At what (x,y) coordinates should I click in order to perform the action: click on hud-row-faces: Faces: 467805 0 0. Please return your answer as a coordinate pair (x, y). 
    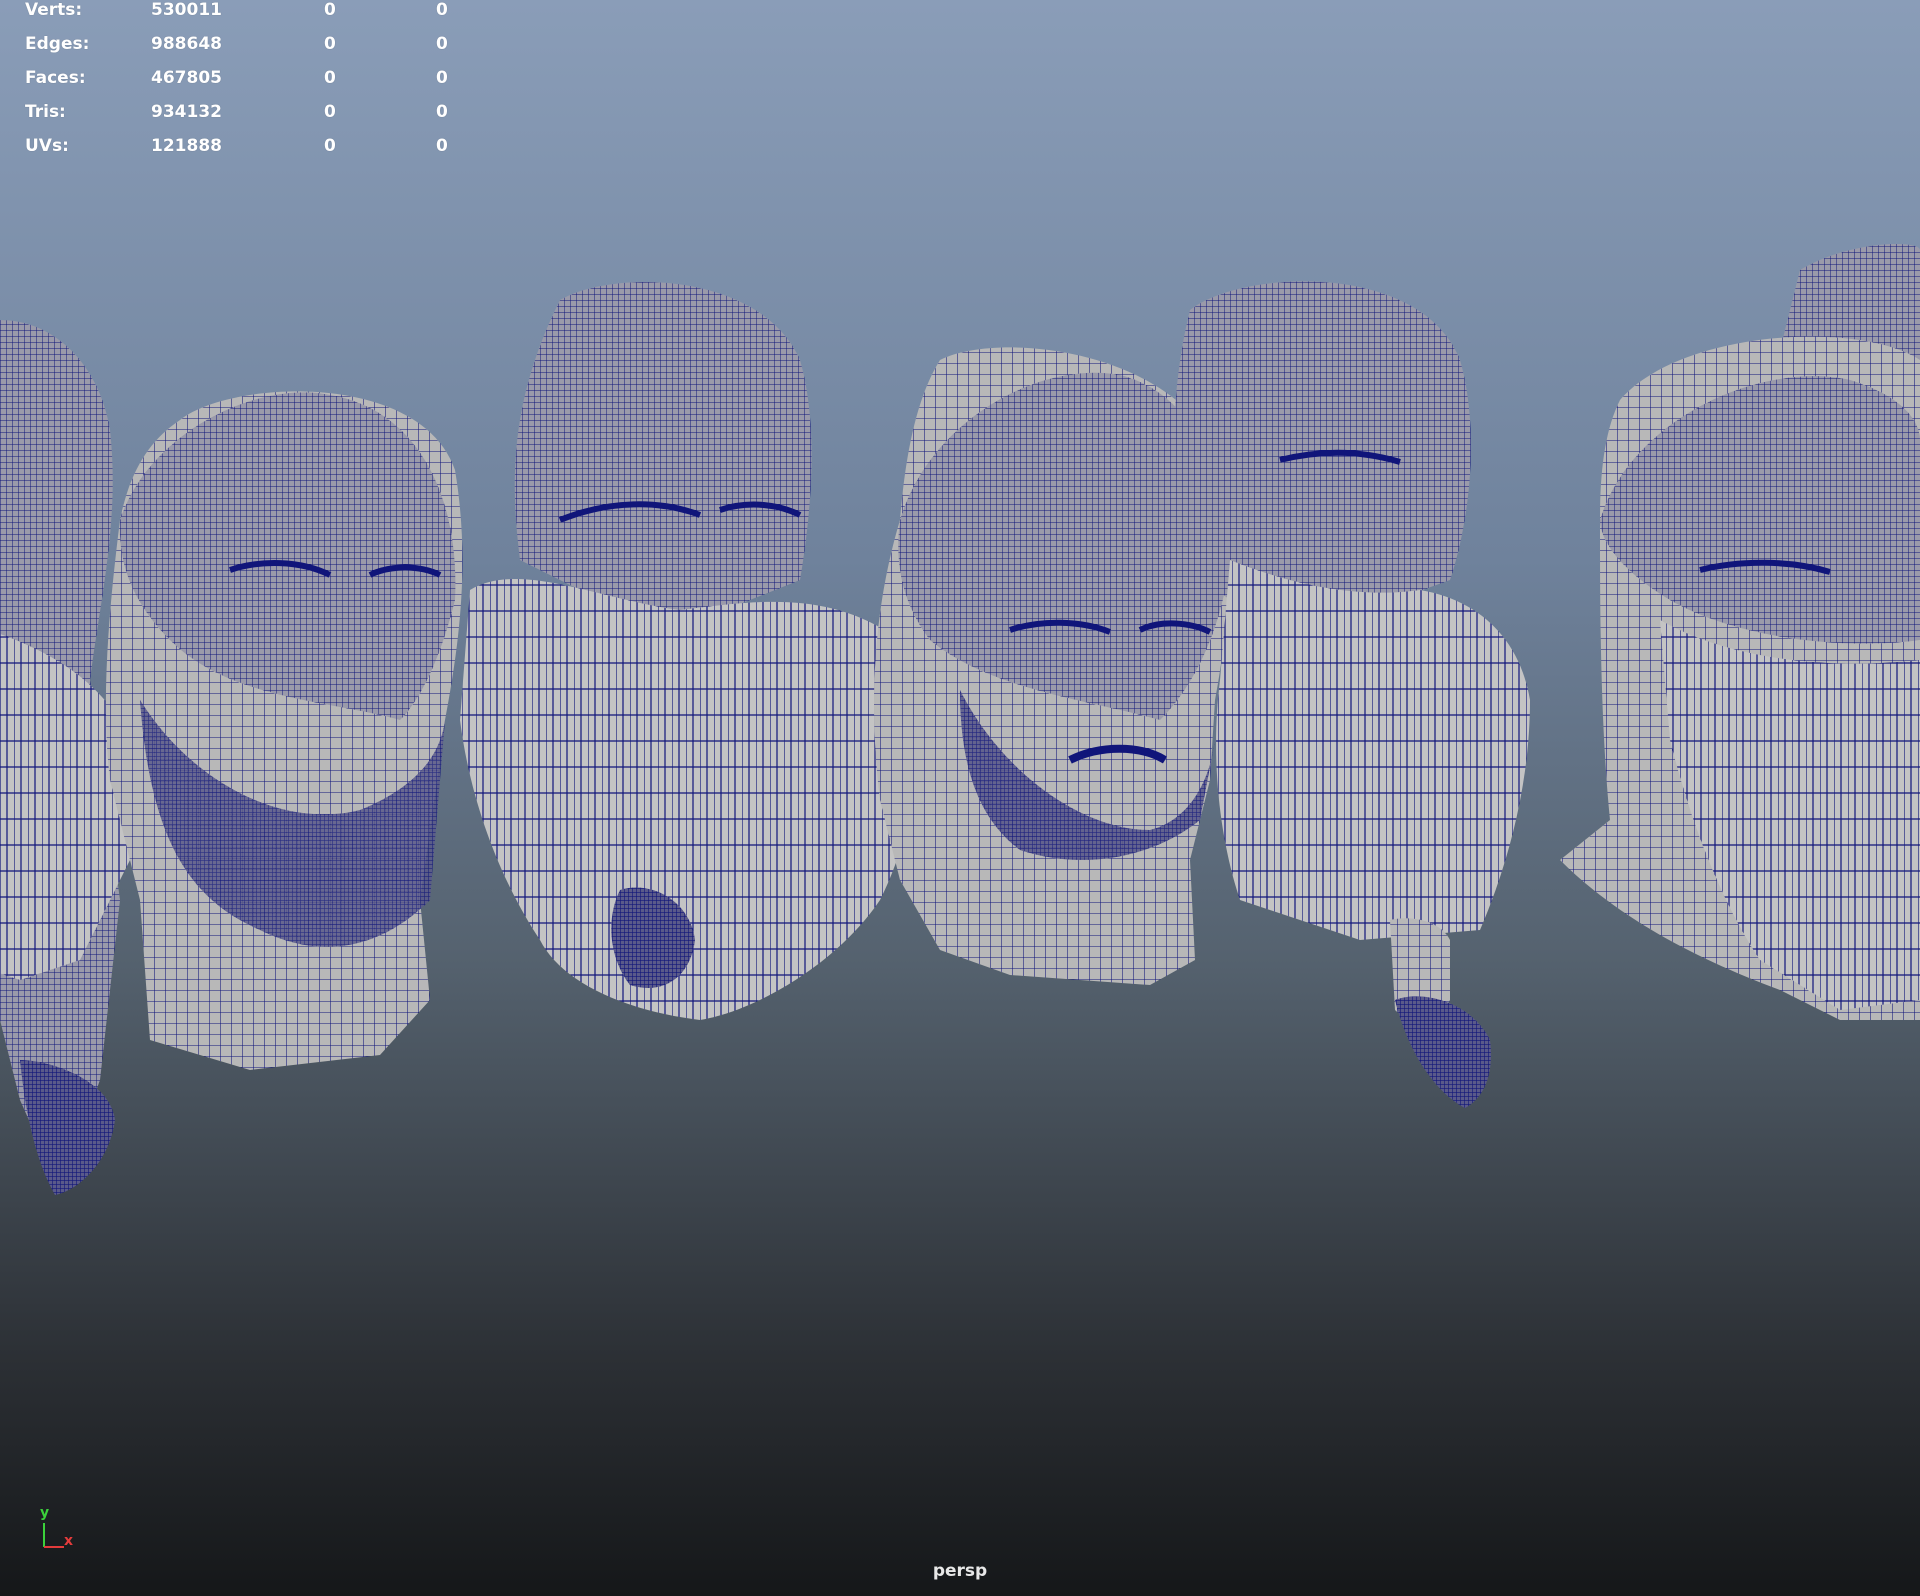
    Looking at the image, I should click on (235, 80).